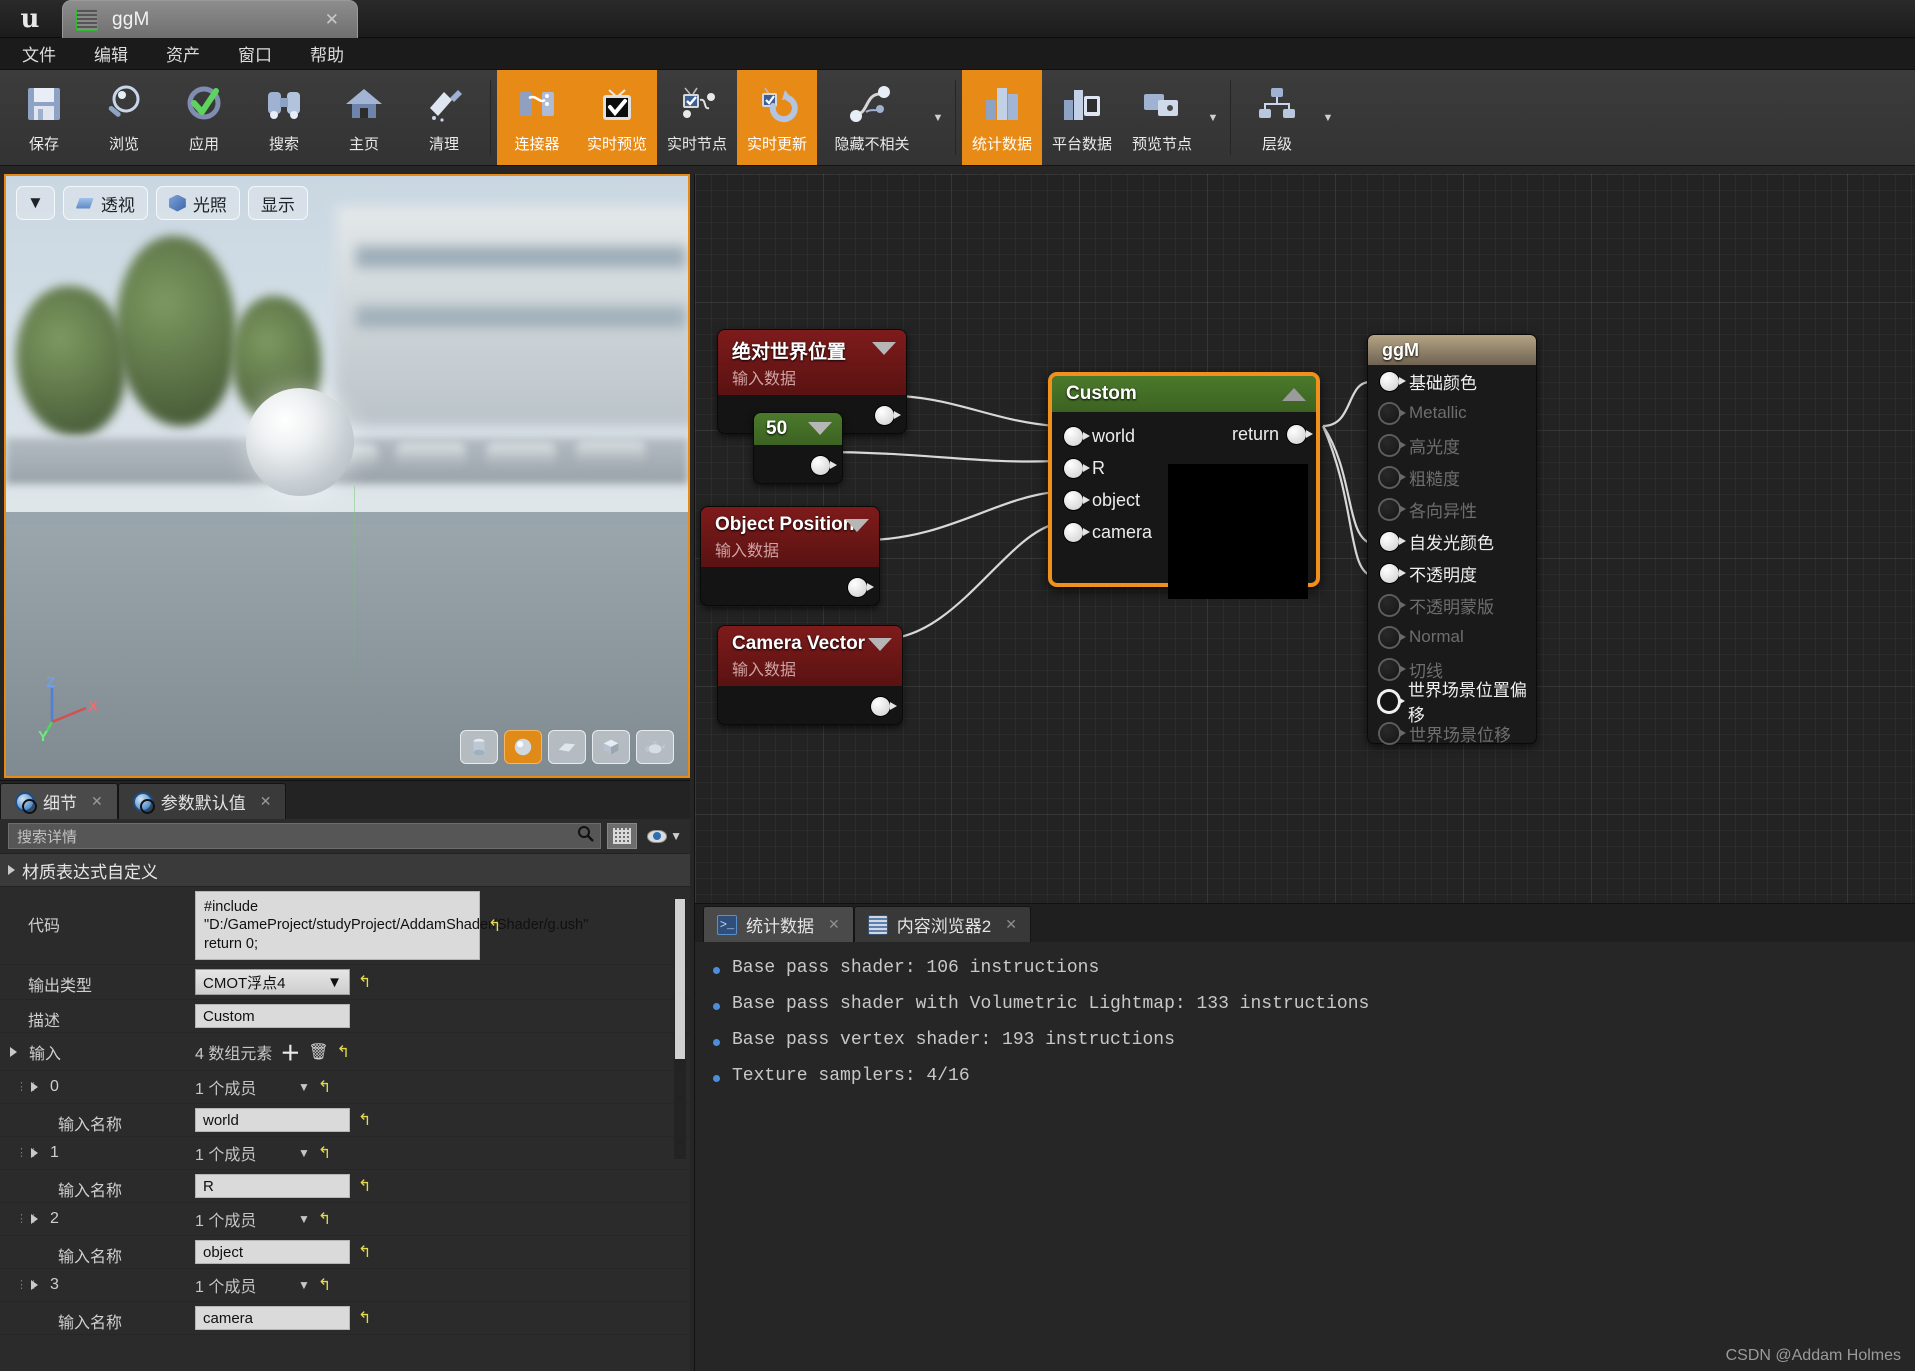 The width and height of the screenshot is (1915, 1371). I want to click on description-input: Custom, so click(272, 1016).